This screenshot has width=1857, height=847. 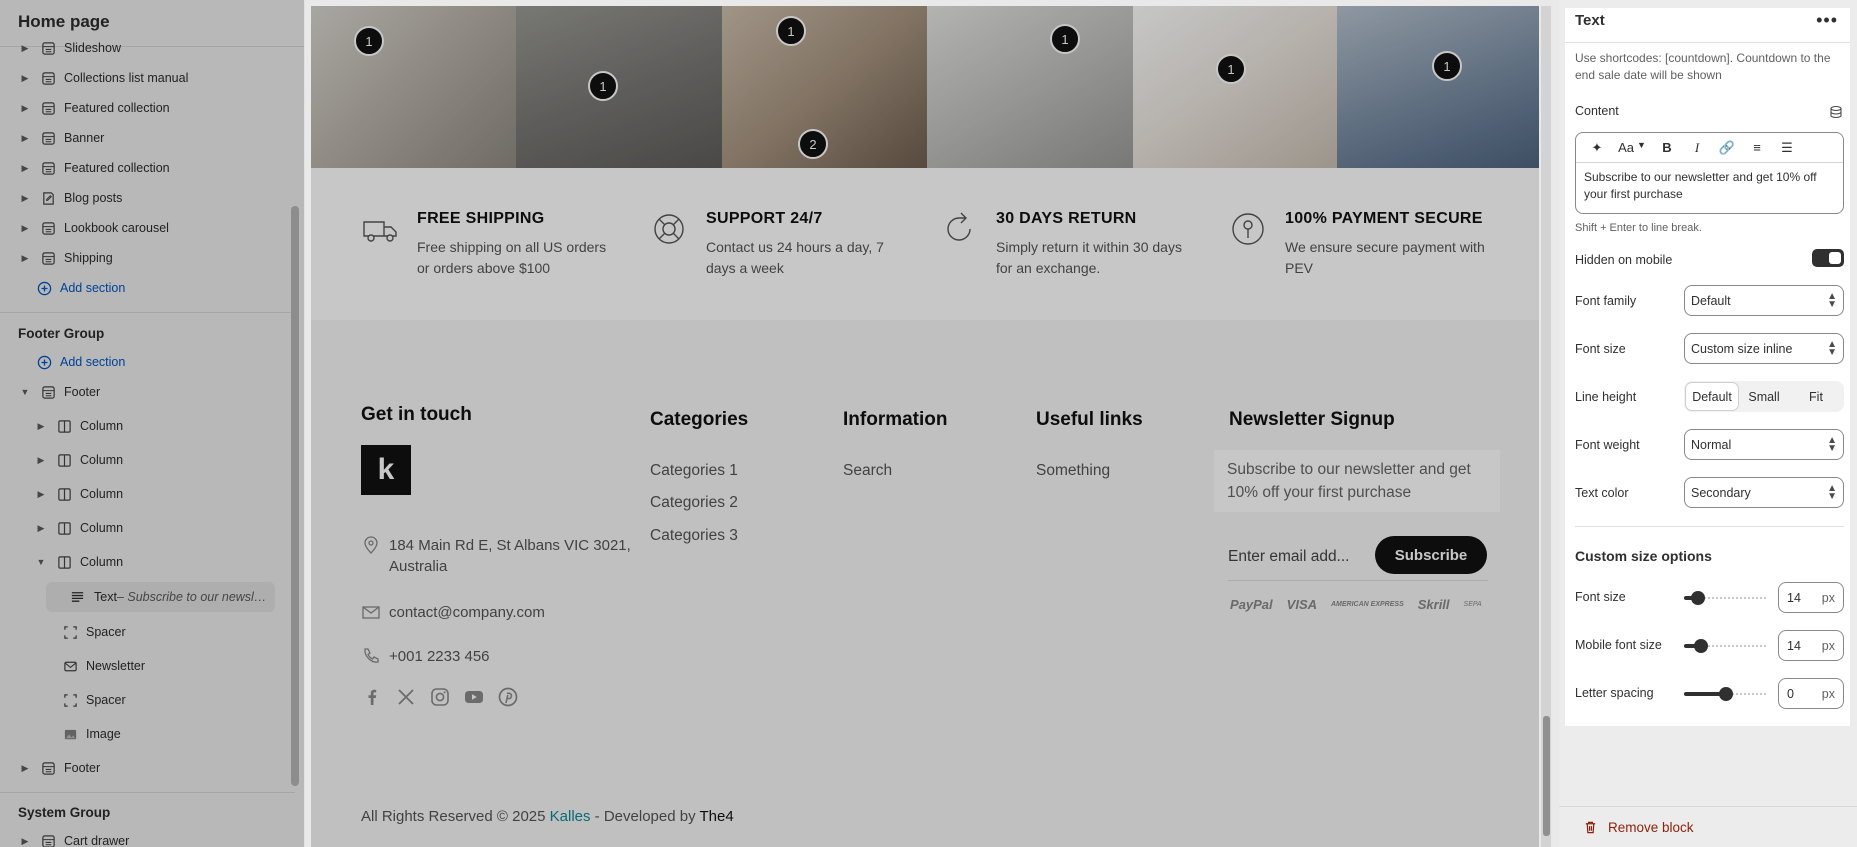 I want to click on sidebar-item-section: ▶ Banner, so click(x=61, y=138).